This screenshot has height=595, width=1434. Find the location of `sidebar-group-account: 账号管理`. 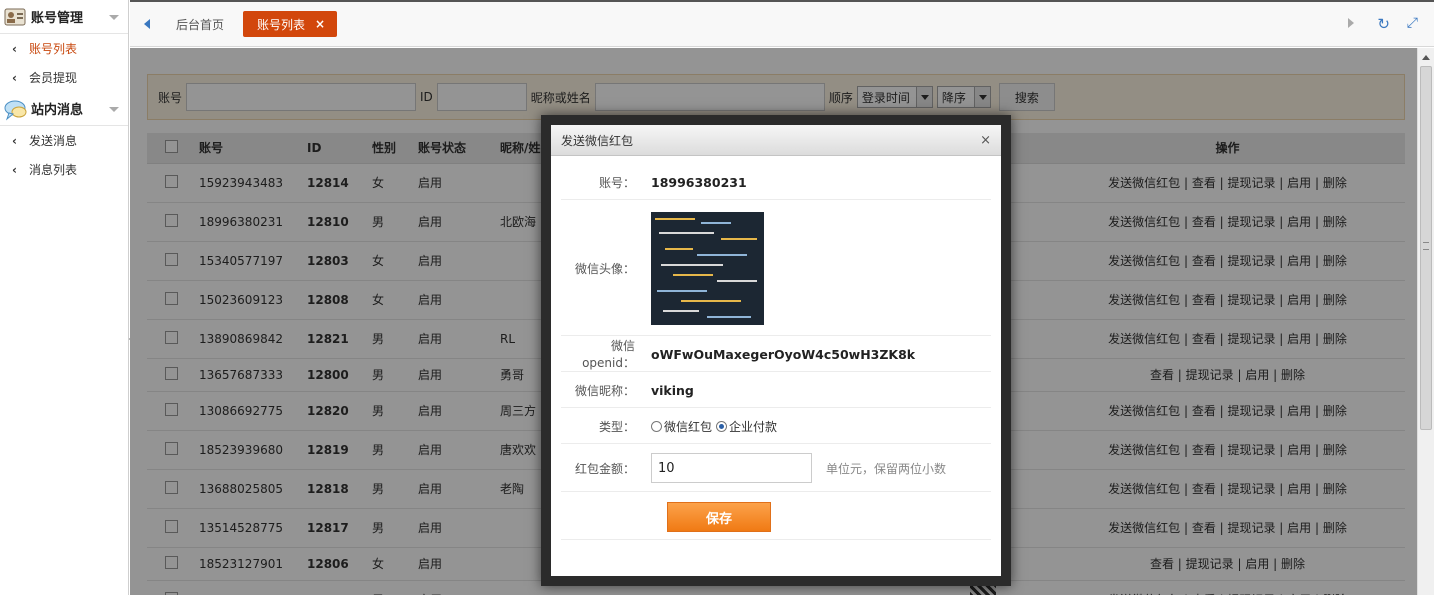

sidebar-group-account: 账号管理 is located at coordinates (64, 17).